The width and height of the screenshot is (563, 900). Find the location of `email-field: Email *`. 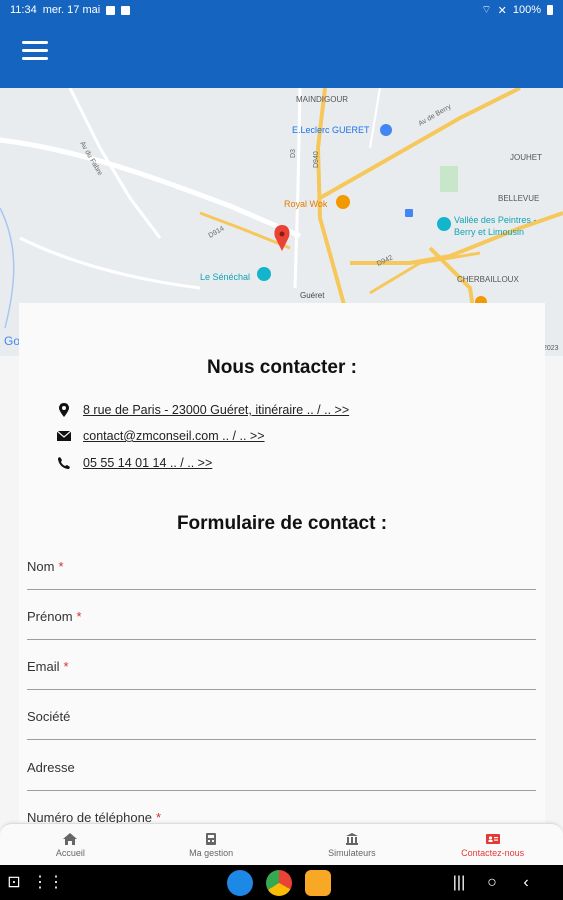

email-field: Email * is located at coordinates (281, 671).